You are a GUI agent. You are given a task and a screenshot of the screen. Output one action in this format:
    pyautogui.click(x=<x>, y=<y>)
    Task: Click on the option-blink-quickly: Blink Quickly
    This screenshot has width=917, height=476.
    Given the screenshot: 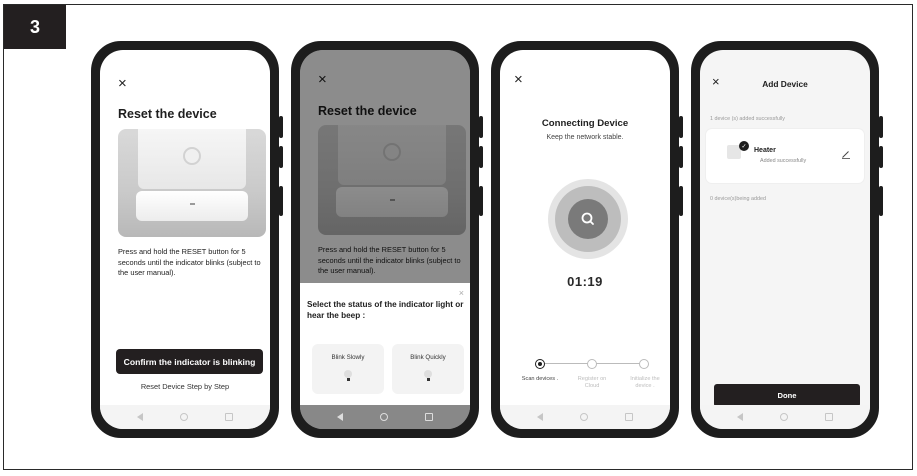 What is the action you would take?
    pyautogui.click(x=428, y=369)
    